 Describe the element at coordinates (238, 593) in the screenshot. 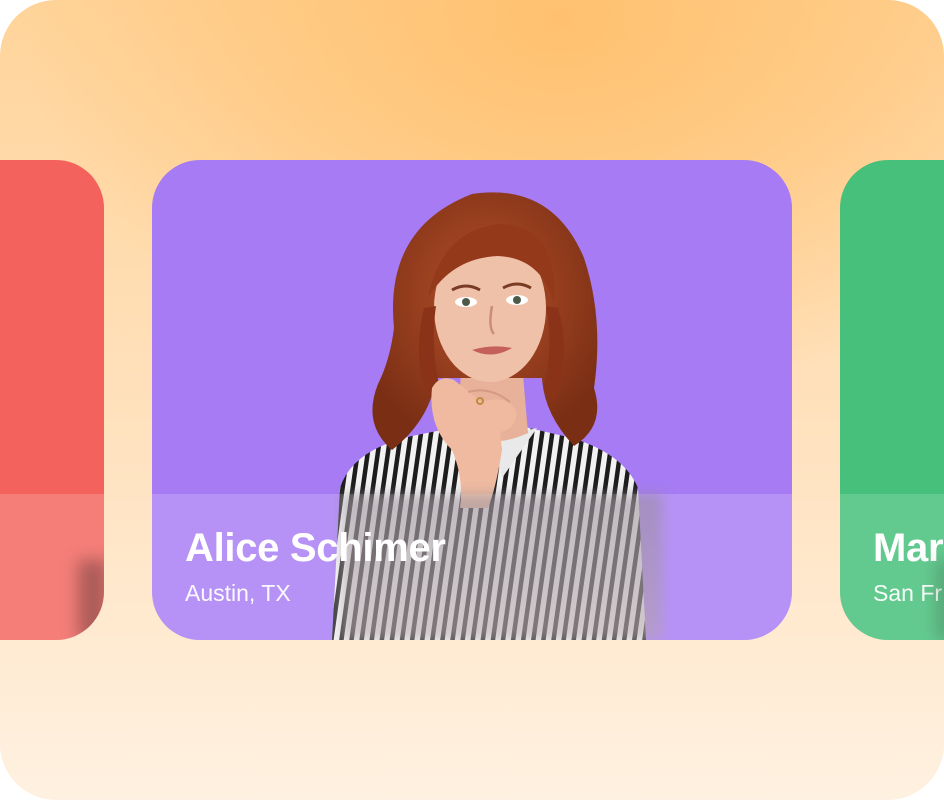

I see `profile-location: Austin, TX` at that location.